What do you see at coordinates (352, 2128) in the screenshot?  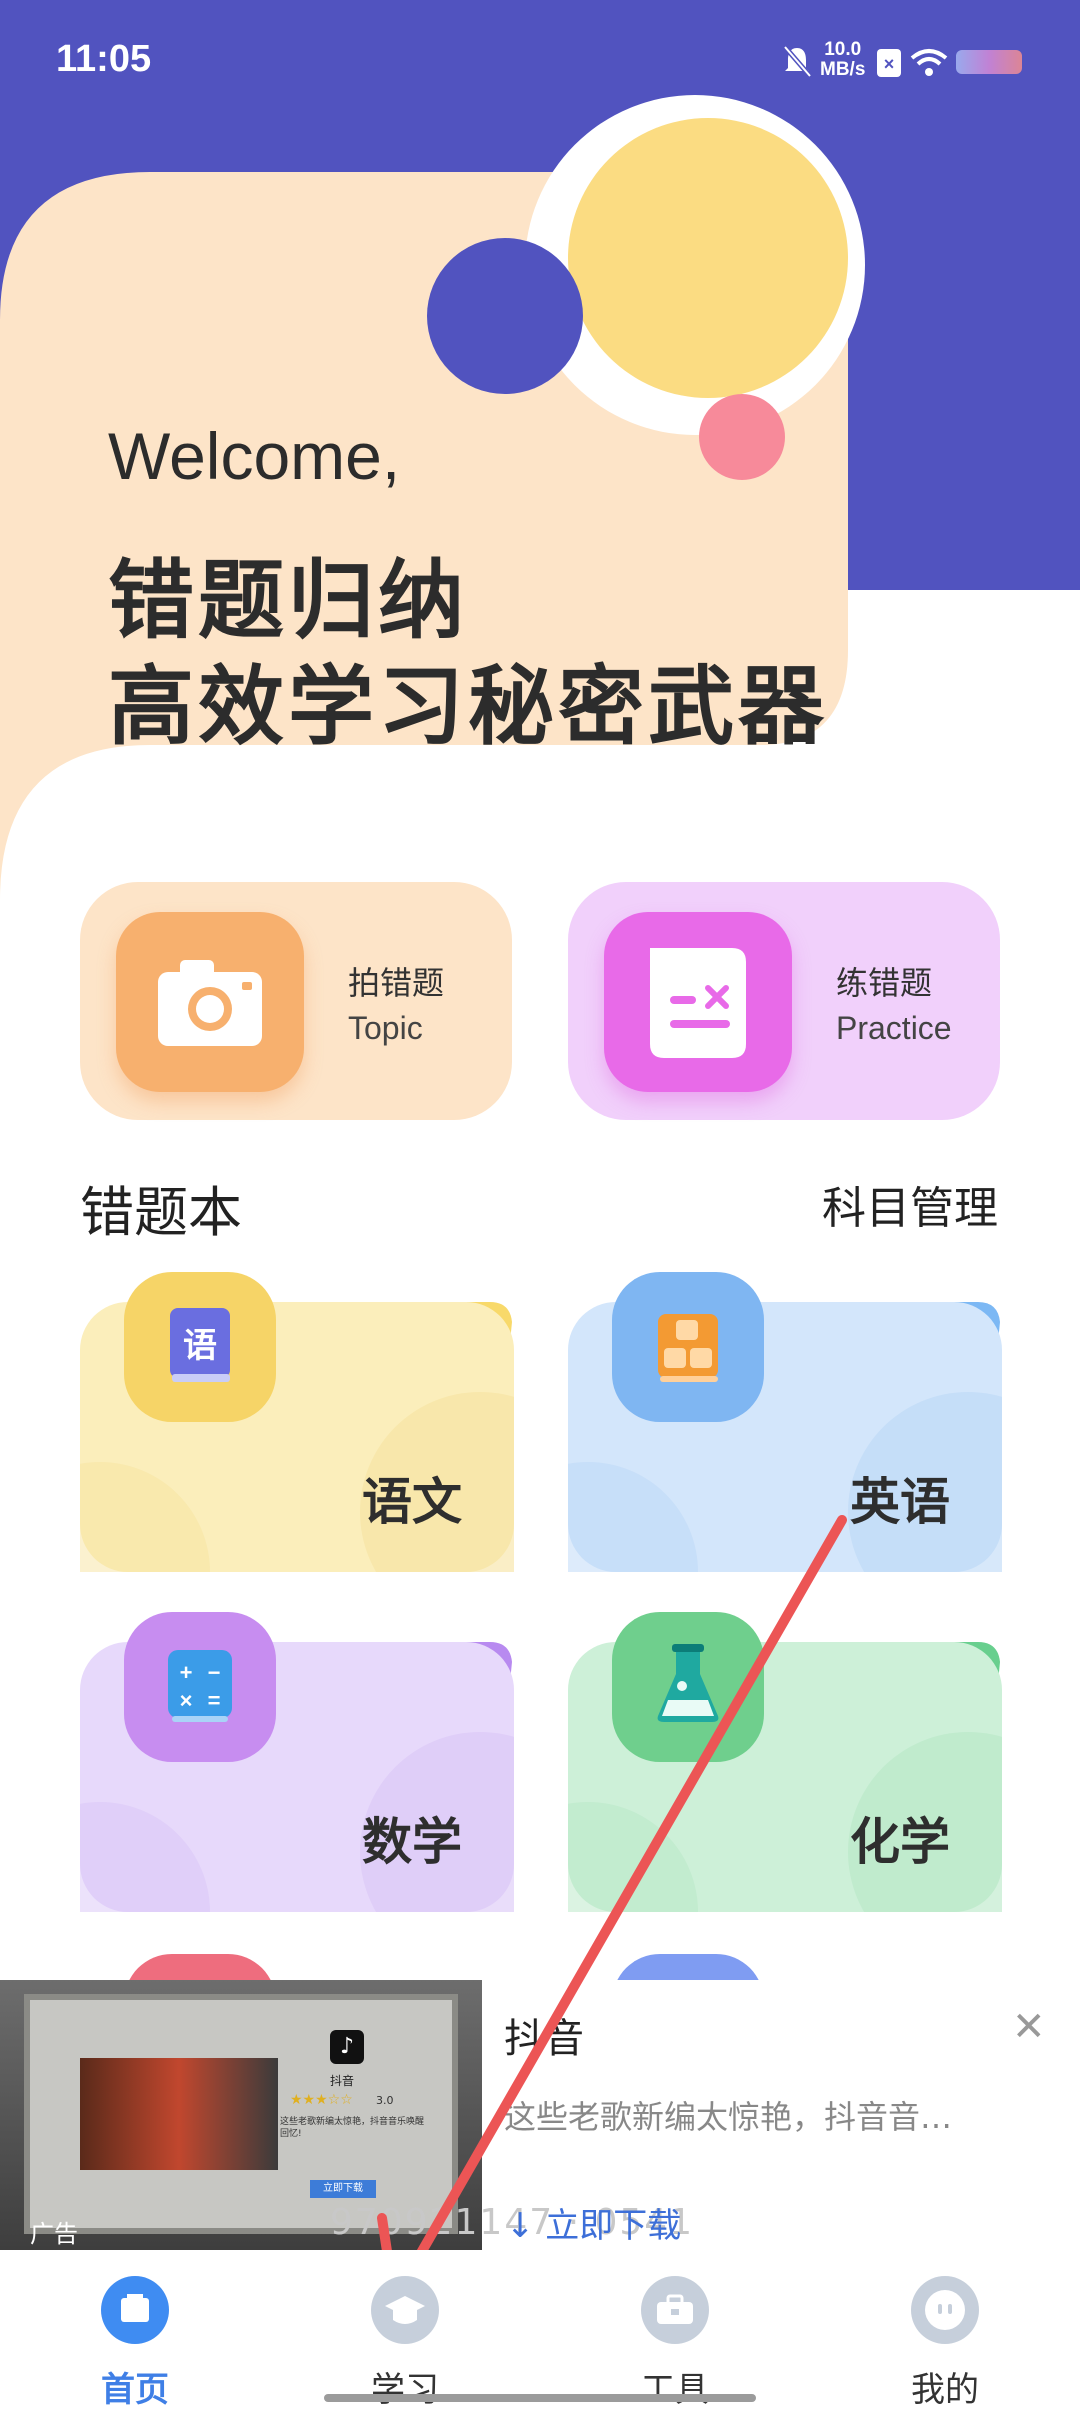 I see `ad-thumb-desc: 这些老歌新编太惊艳，抖音音乐唤醒回忆!` at bounding box center [352, 2128].